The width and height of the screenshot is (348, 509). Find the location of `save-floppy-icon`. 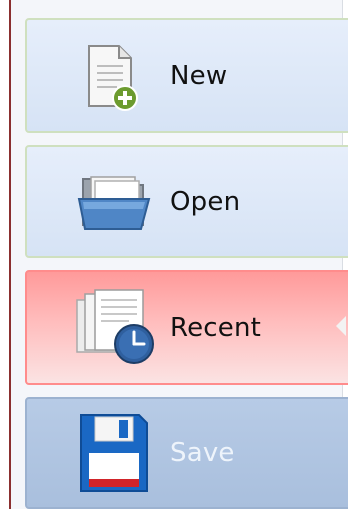

save-floppy-icon is located at coordinates (114, 455).